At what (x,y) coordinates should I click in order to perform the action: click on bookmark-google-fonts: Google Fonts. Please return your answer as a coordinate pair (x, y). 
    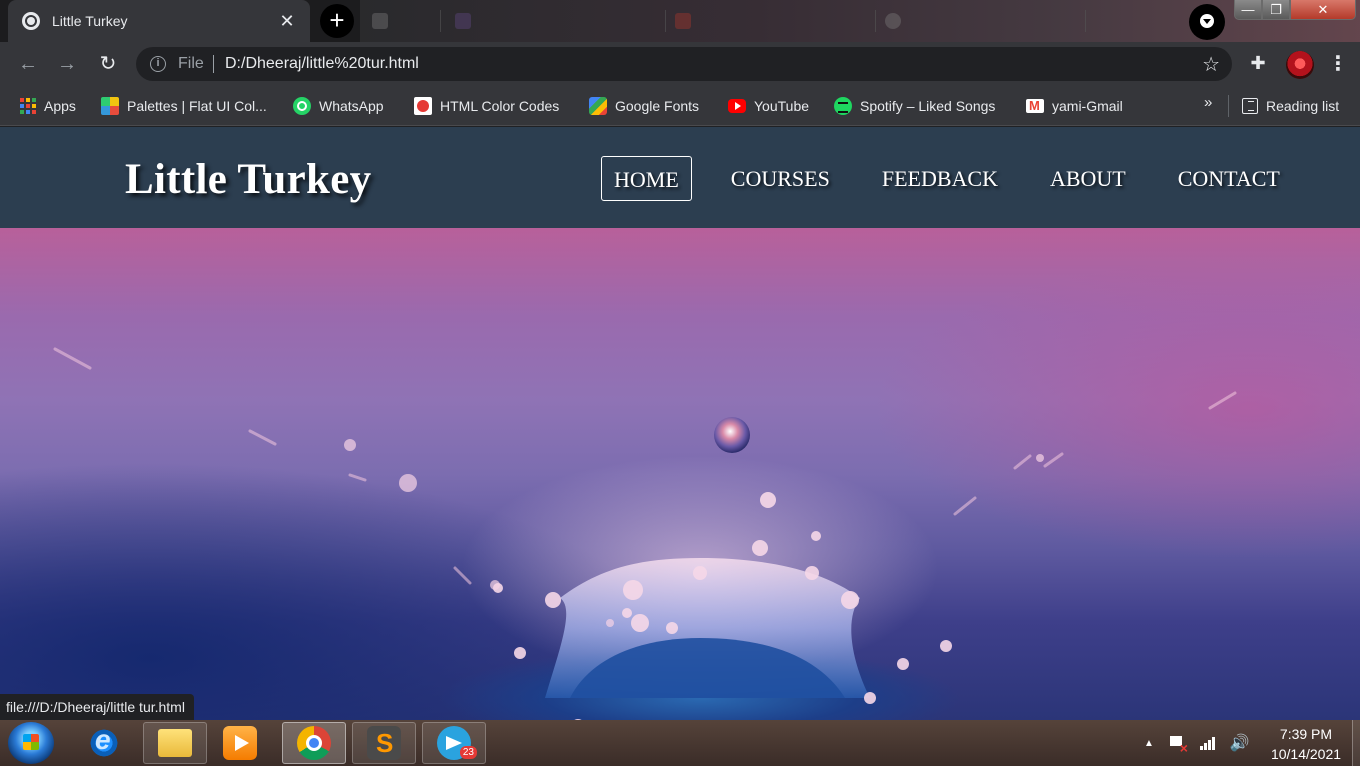
    Looking at the image, I should click on (644, 106).